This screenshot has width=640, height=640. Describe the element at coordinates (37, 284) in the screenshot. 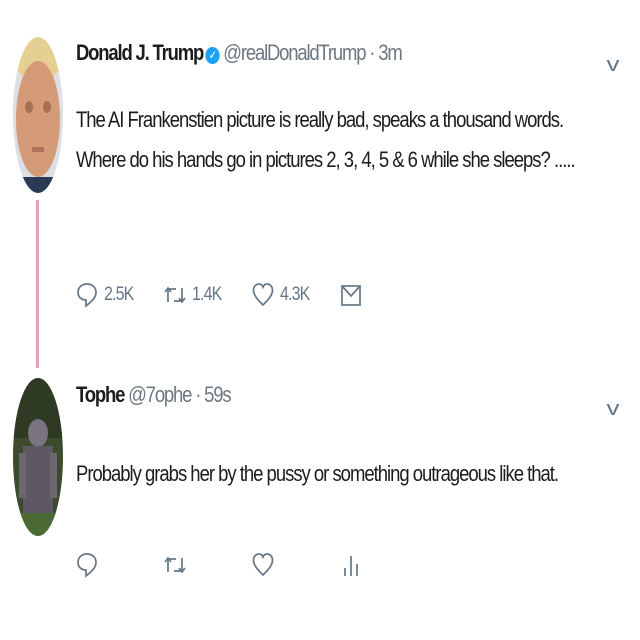

I see `thread-connector-line` at that location.